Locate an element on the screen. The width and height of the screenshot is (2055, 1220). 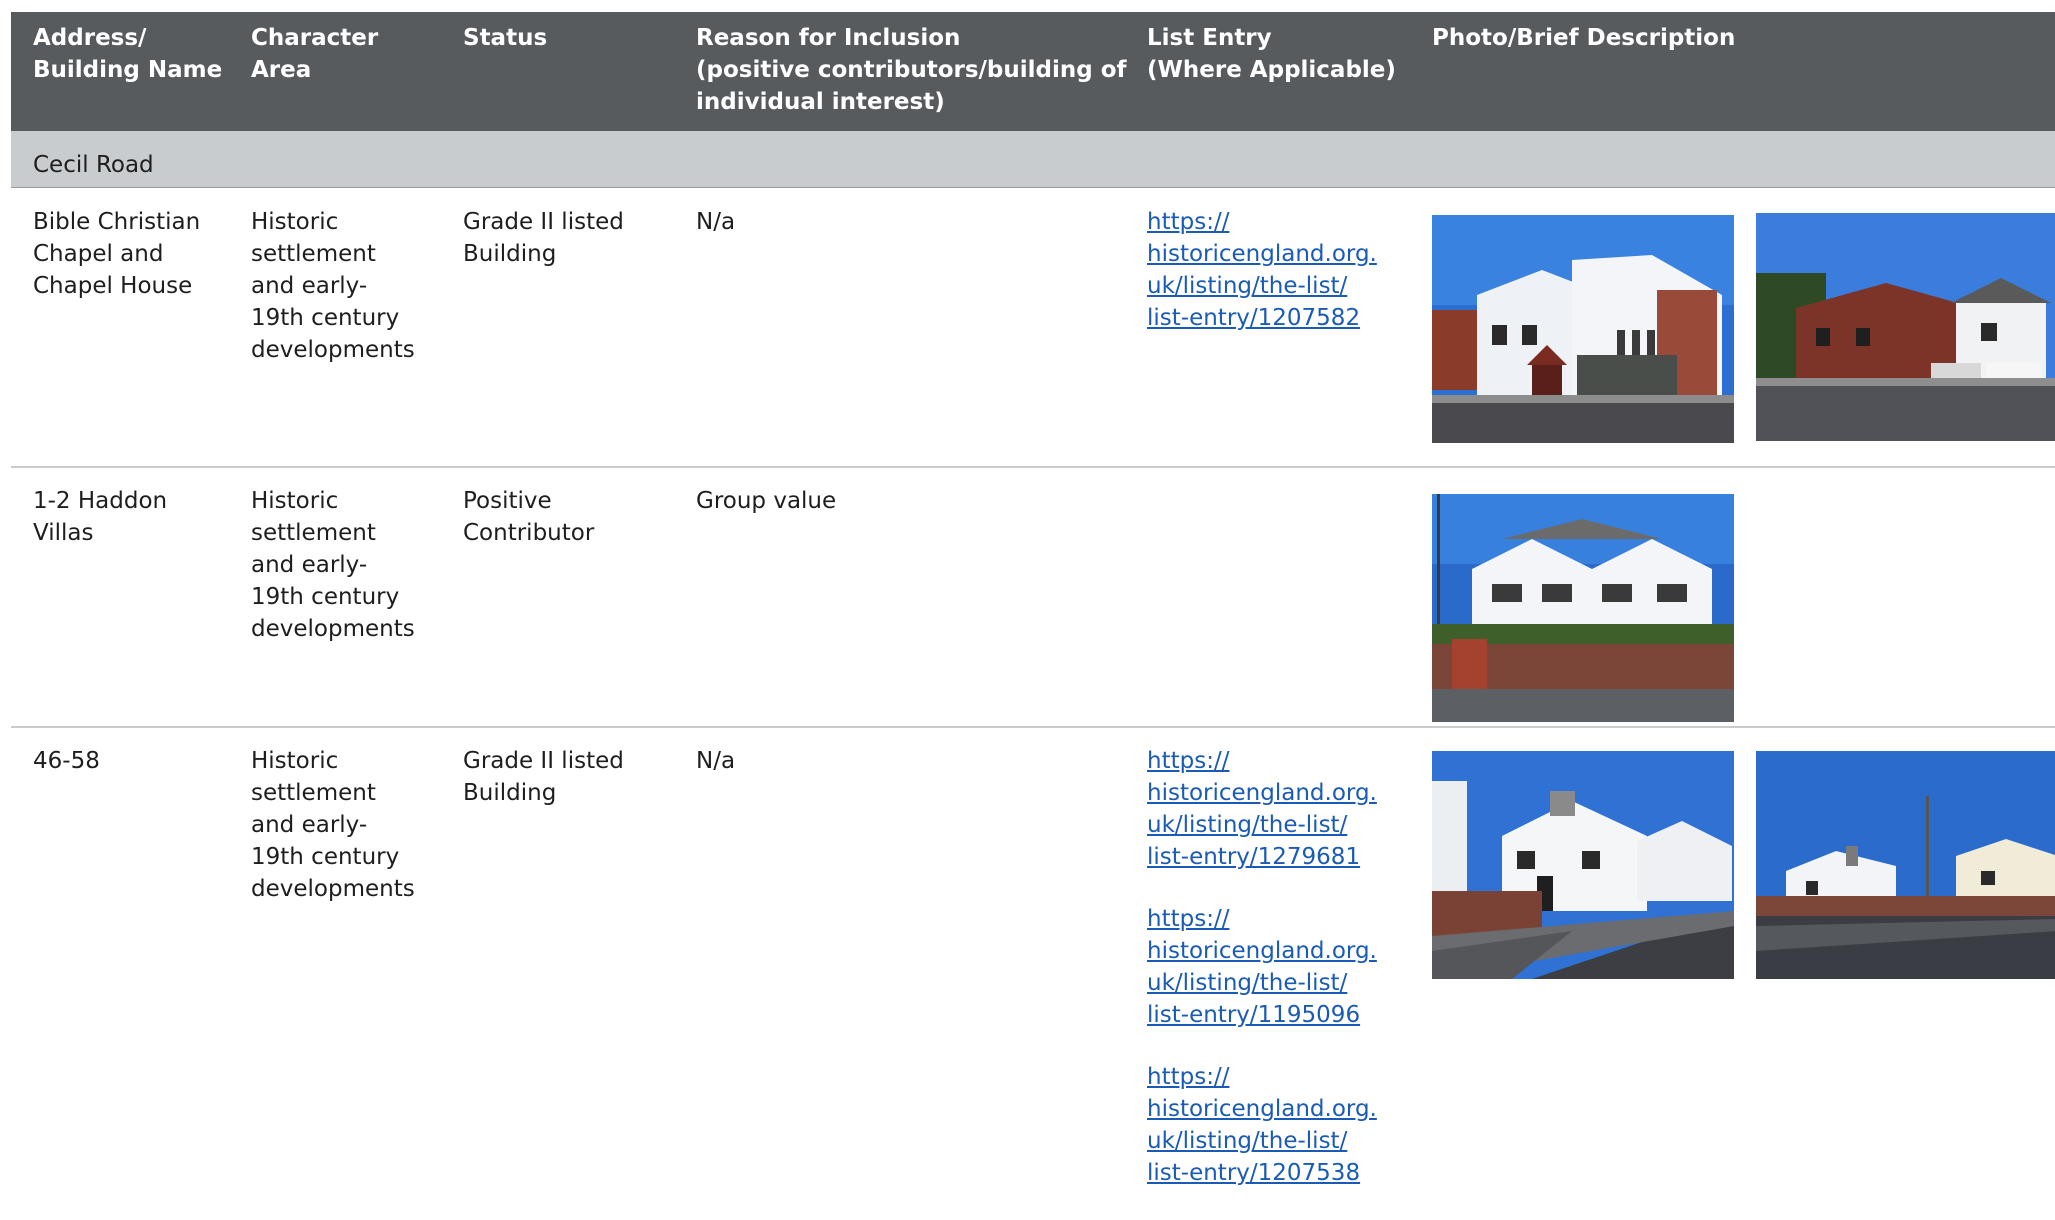
link-line: list-entry/1195096 is located at coordinates (1262, 1015).